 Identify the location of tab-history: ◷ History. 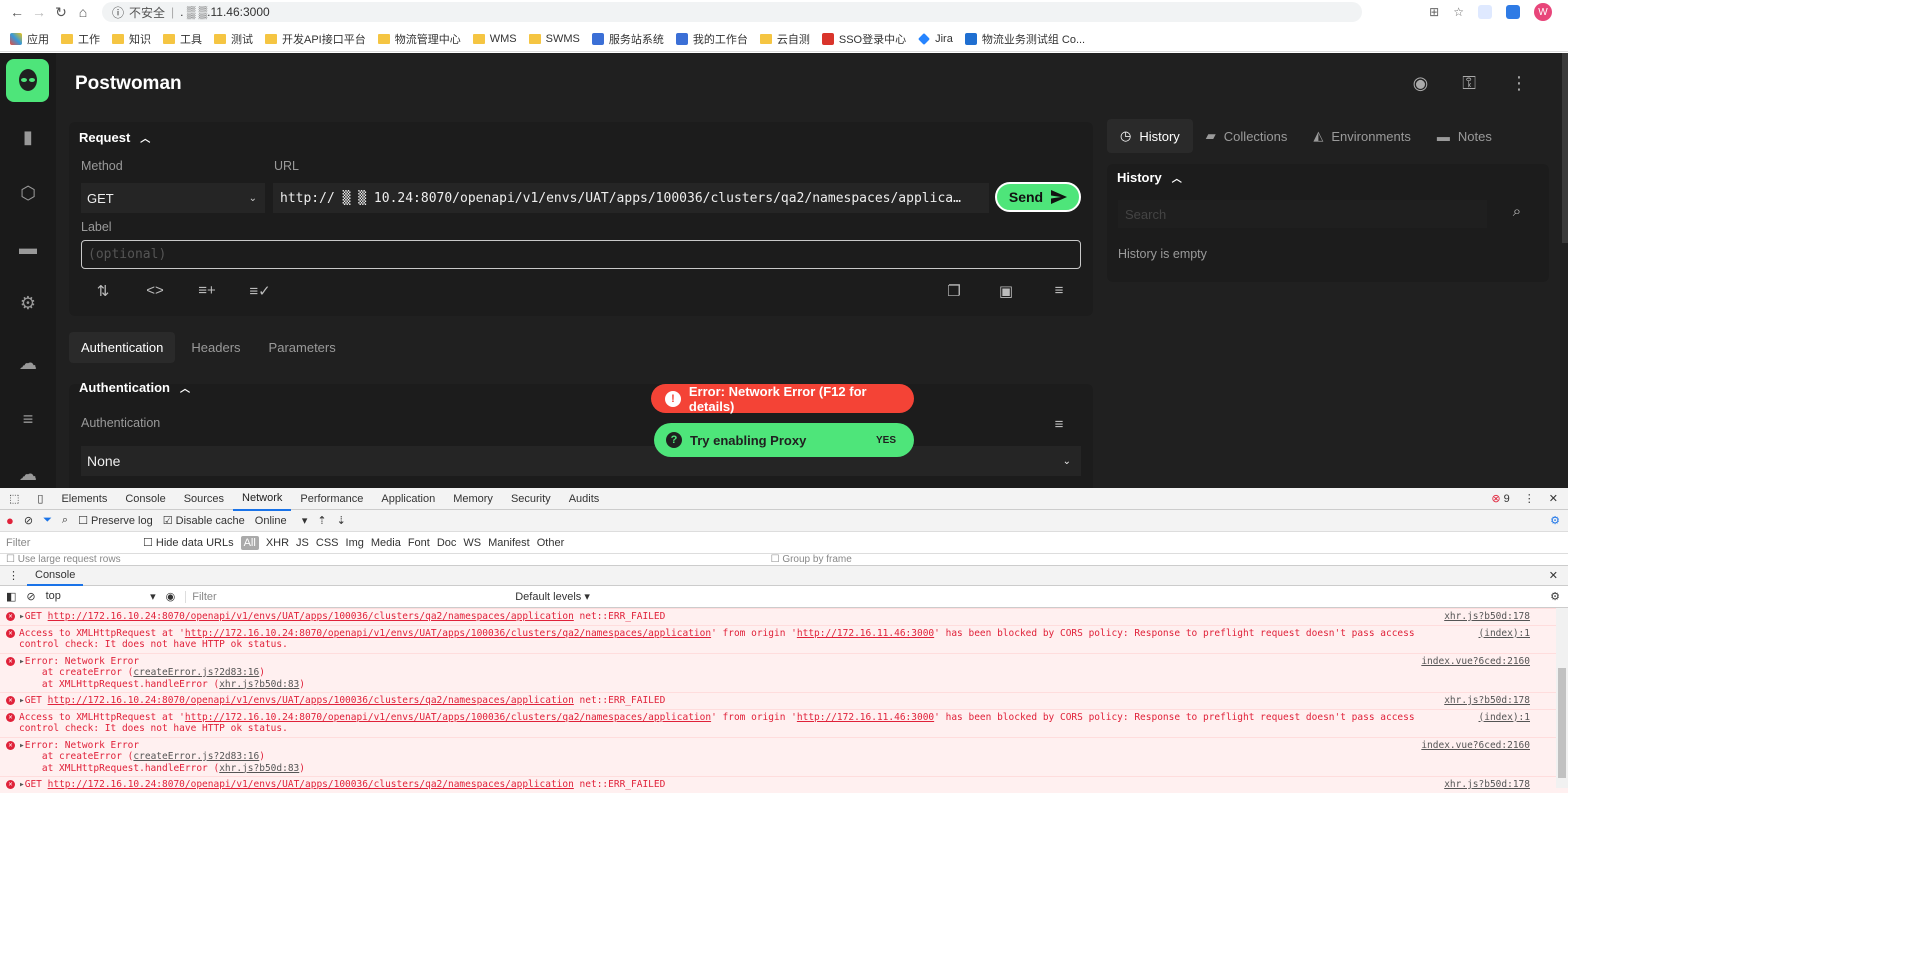
(1150, 136).